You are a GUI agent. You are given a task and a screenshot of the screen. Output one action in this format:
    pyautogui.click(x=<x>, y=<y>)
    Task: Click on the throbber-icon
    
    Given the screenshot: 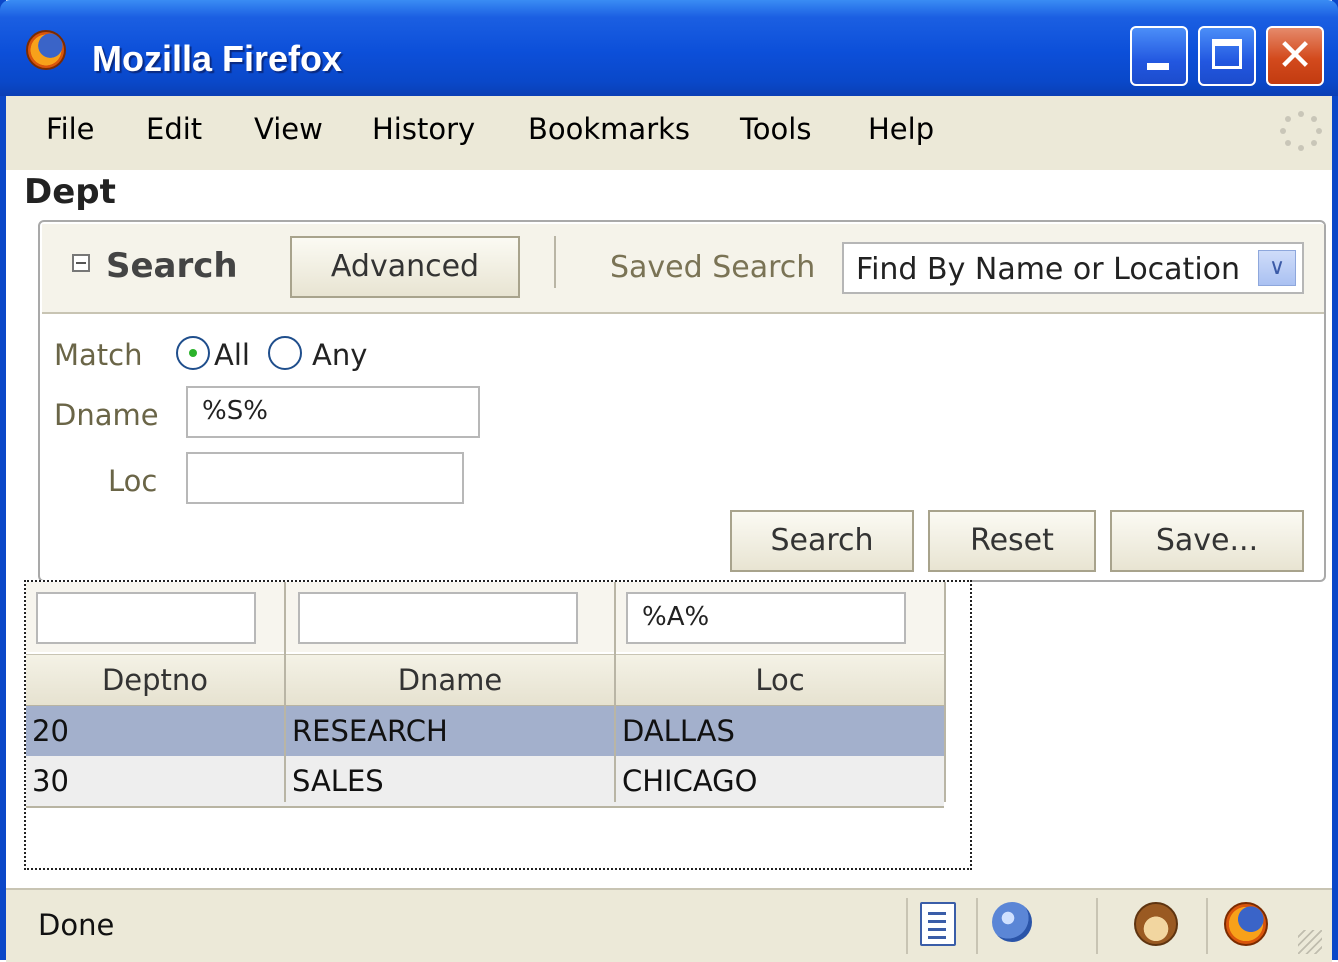 What is the action you would take?
    pyautogui.click(x=1301, y=131)
    